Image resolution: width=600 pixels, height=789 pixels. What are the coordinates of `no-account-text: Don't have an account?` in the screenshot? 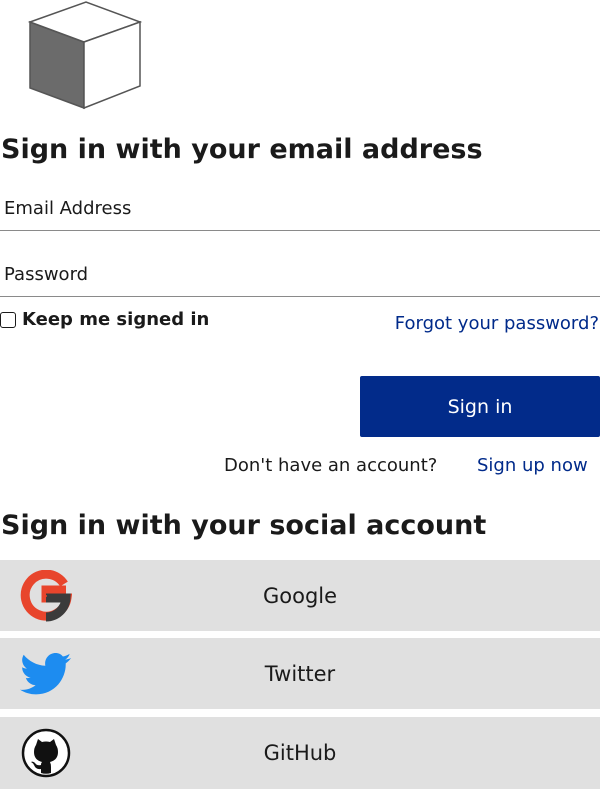 It's located at (331, 465).